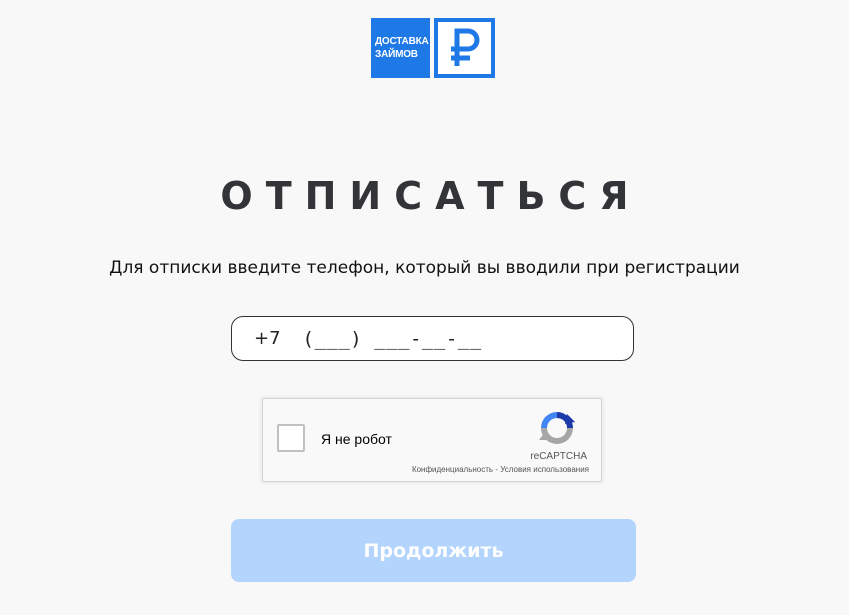 This screenshot has height=615, width=849. What do you see at coordinates (291, 438) in the screenshot?
I see `recaptcha-checkbox` at bounding box center [291, 438].